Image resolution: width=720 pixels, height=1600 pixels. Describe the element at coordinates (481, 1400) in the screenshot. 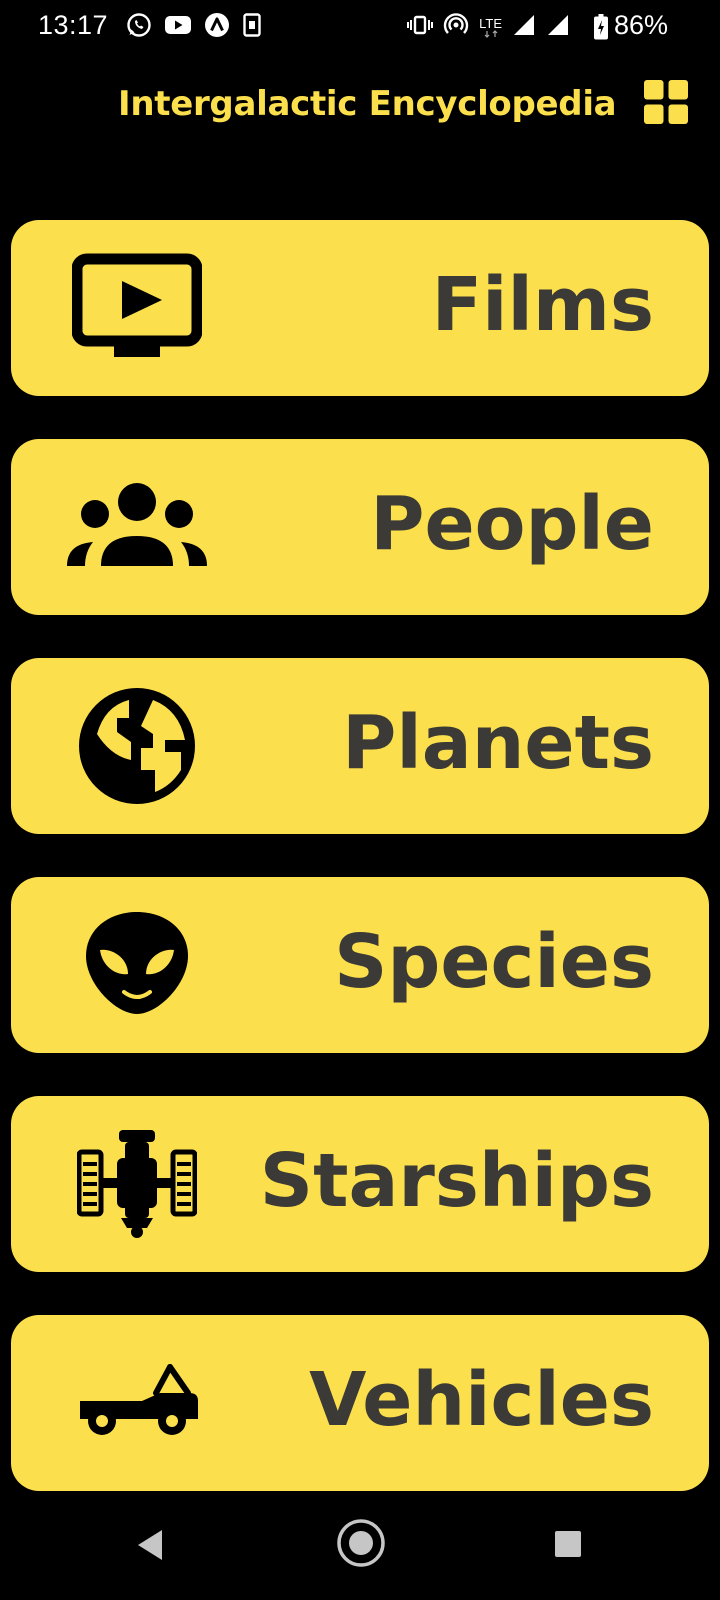

I see `menu-item-label: Vehicles` at that location.